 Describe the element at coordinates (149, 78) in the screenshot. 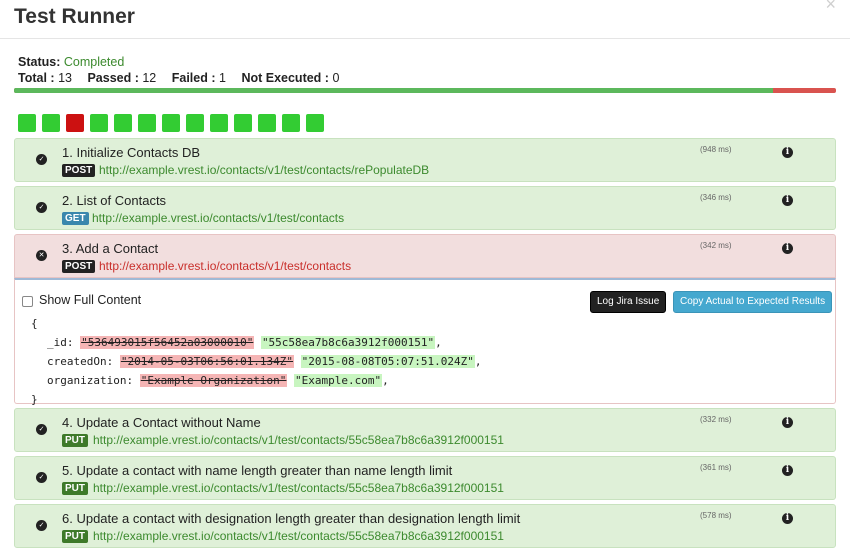

I see `passed-value: 12` at that location.